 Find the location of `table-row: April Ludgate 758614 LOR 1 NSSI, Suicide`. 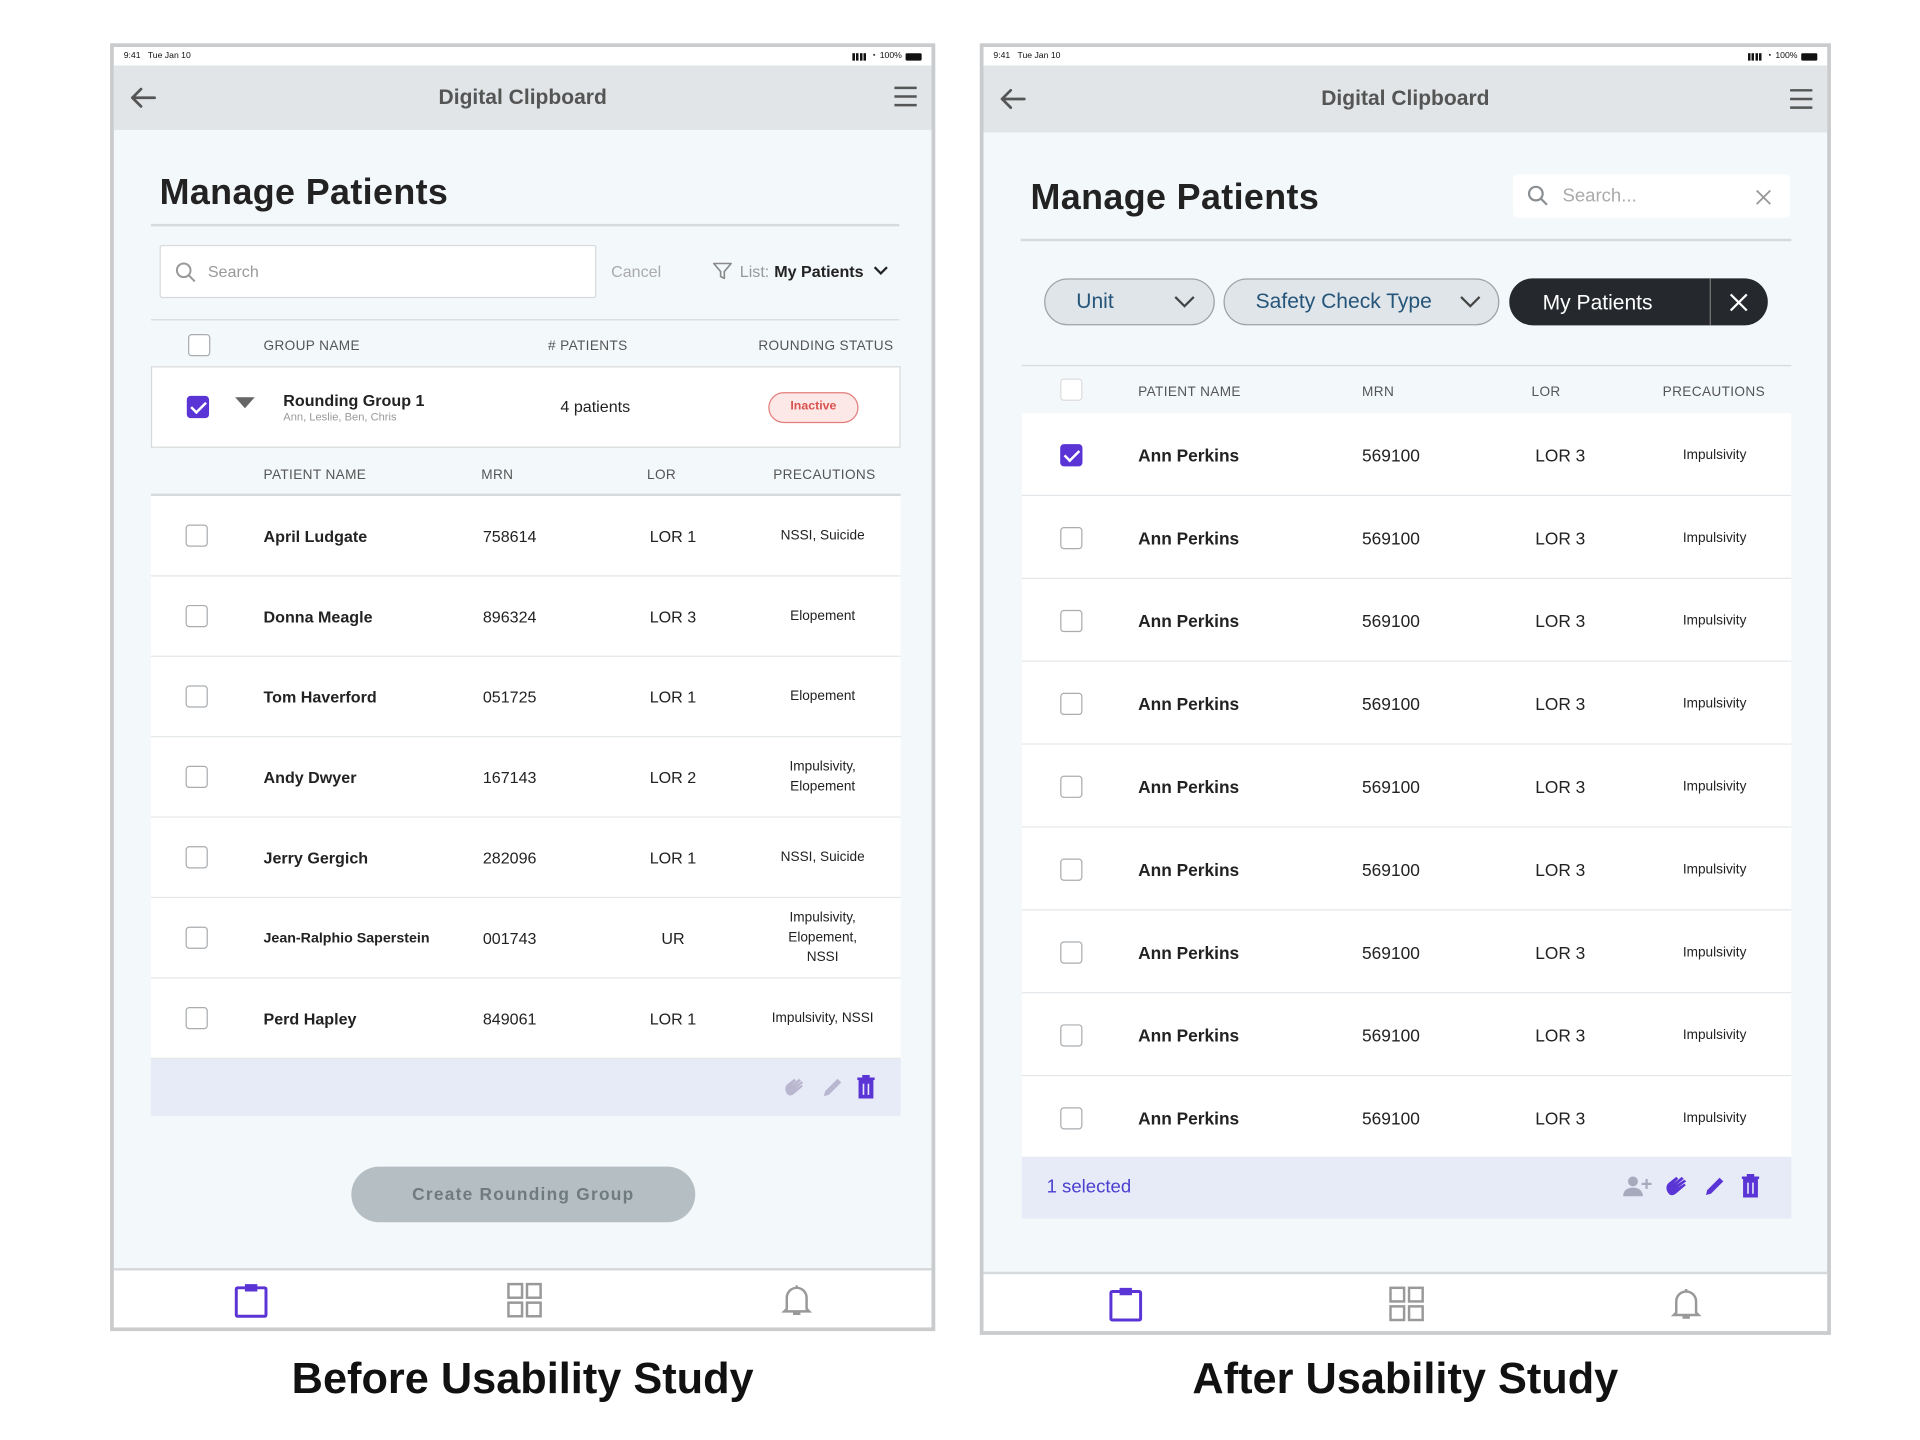

table-row: April Ludgate 758614 LOR 1 NSSI, Suicide is located at coordinates (525, 536).